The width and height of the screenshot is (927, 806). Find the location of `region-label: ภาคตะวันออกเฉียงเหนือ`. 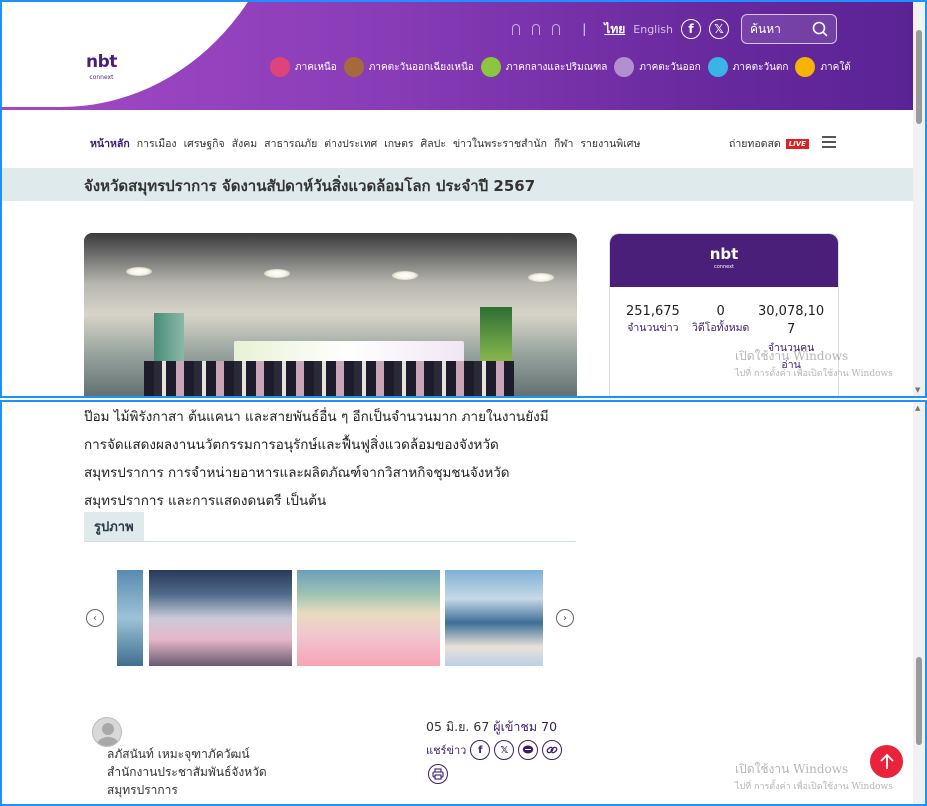

region-label: ภาคตะวันออกเฉียงเหนือ is located at coordinates (421, 67).